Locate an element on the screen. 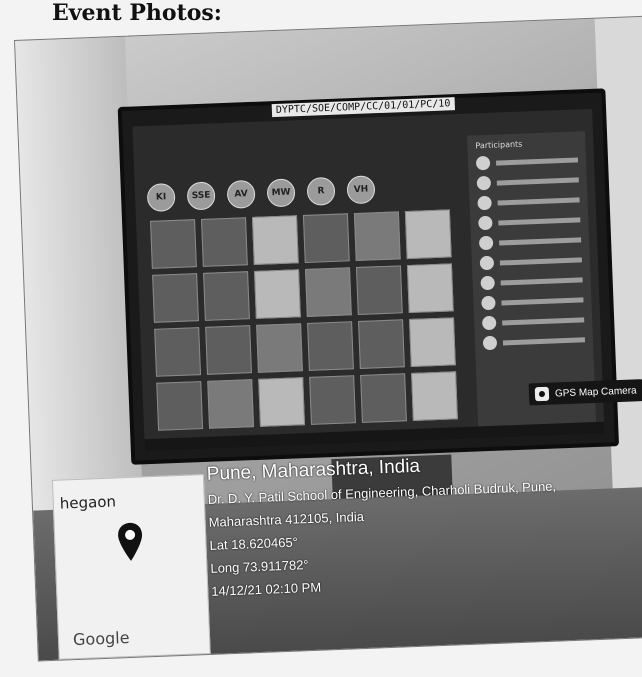 The width and height of the screenshot is (642, 677). geotag-datetime: 14/12/21 02:10 PM is located at coordinates (266, 589).